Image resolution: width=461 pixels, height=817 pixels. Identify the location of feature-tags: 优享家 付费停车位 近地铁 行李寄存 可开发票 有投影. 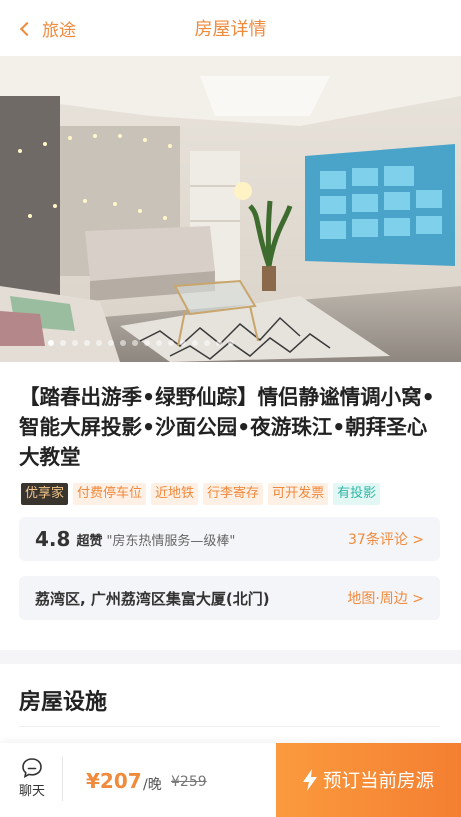
(201, 494).